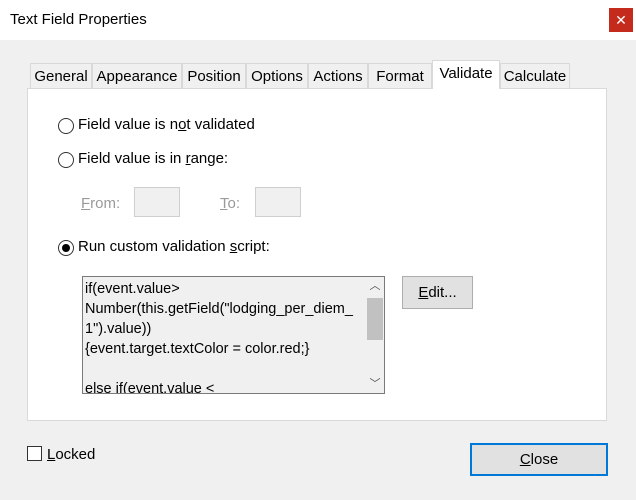 The width and height of the screenshot is (636, 500). Describe the element at coordinates (375, 286) in the screenshot. I see `chevron-up-icon: ︿` at that location.